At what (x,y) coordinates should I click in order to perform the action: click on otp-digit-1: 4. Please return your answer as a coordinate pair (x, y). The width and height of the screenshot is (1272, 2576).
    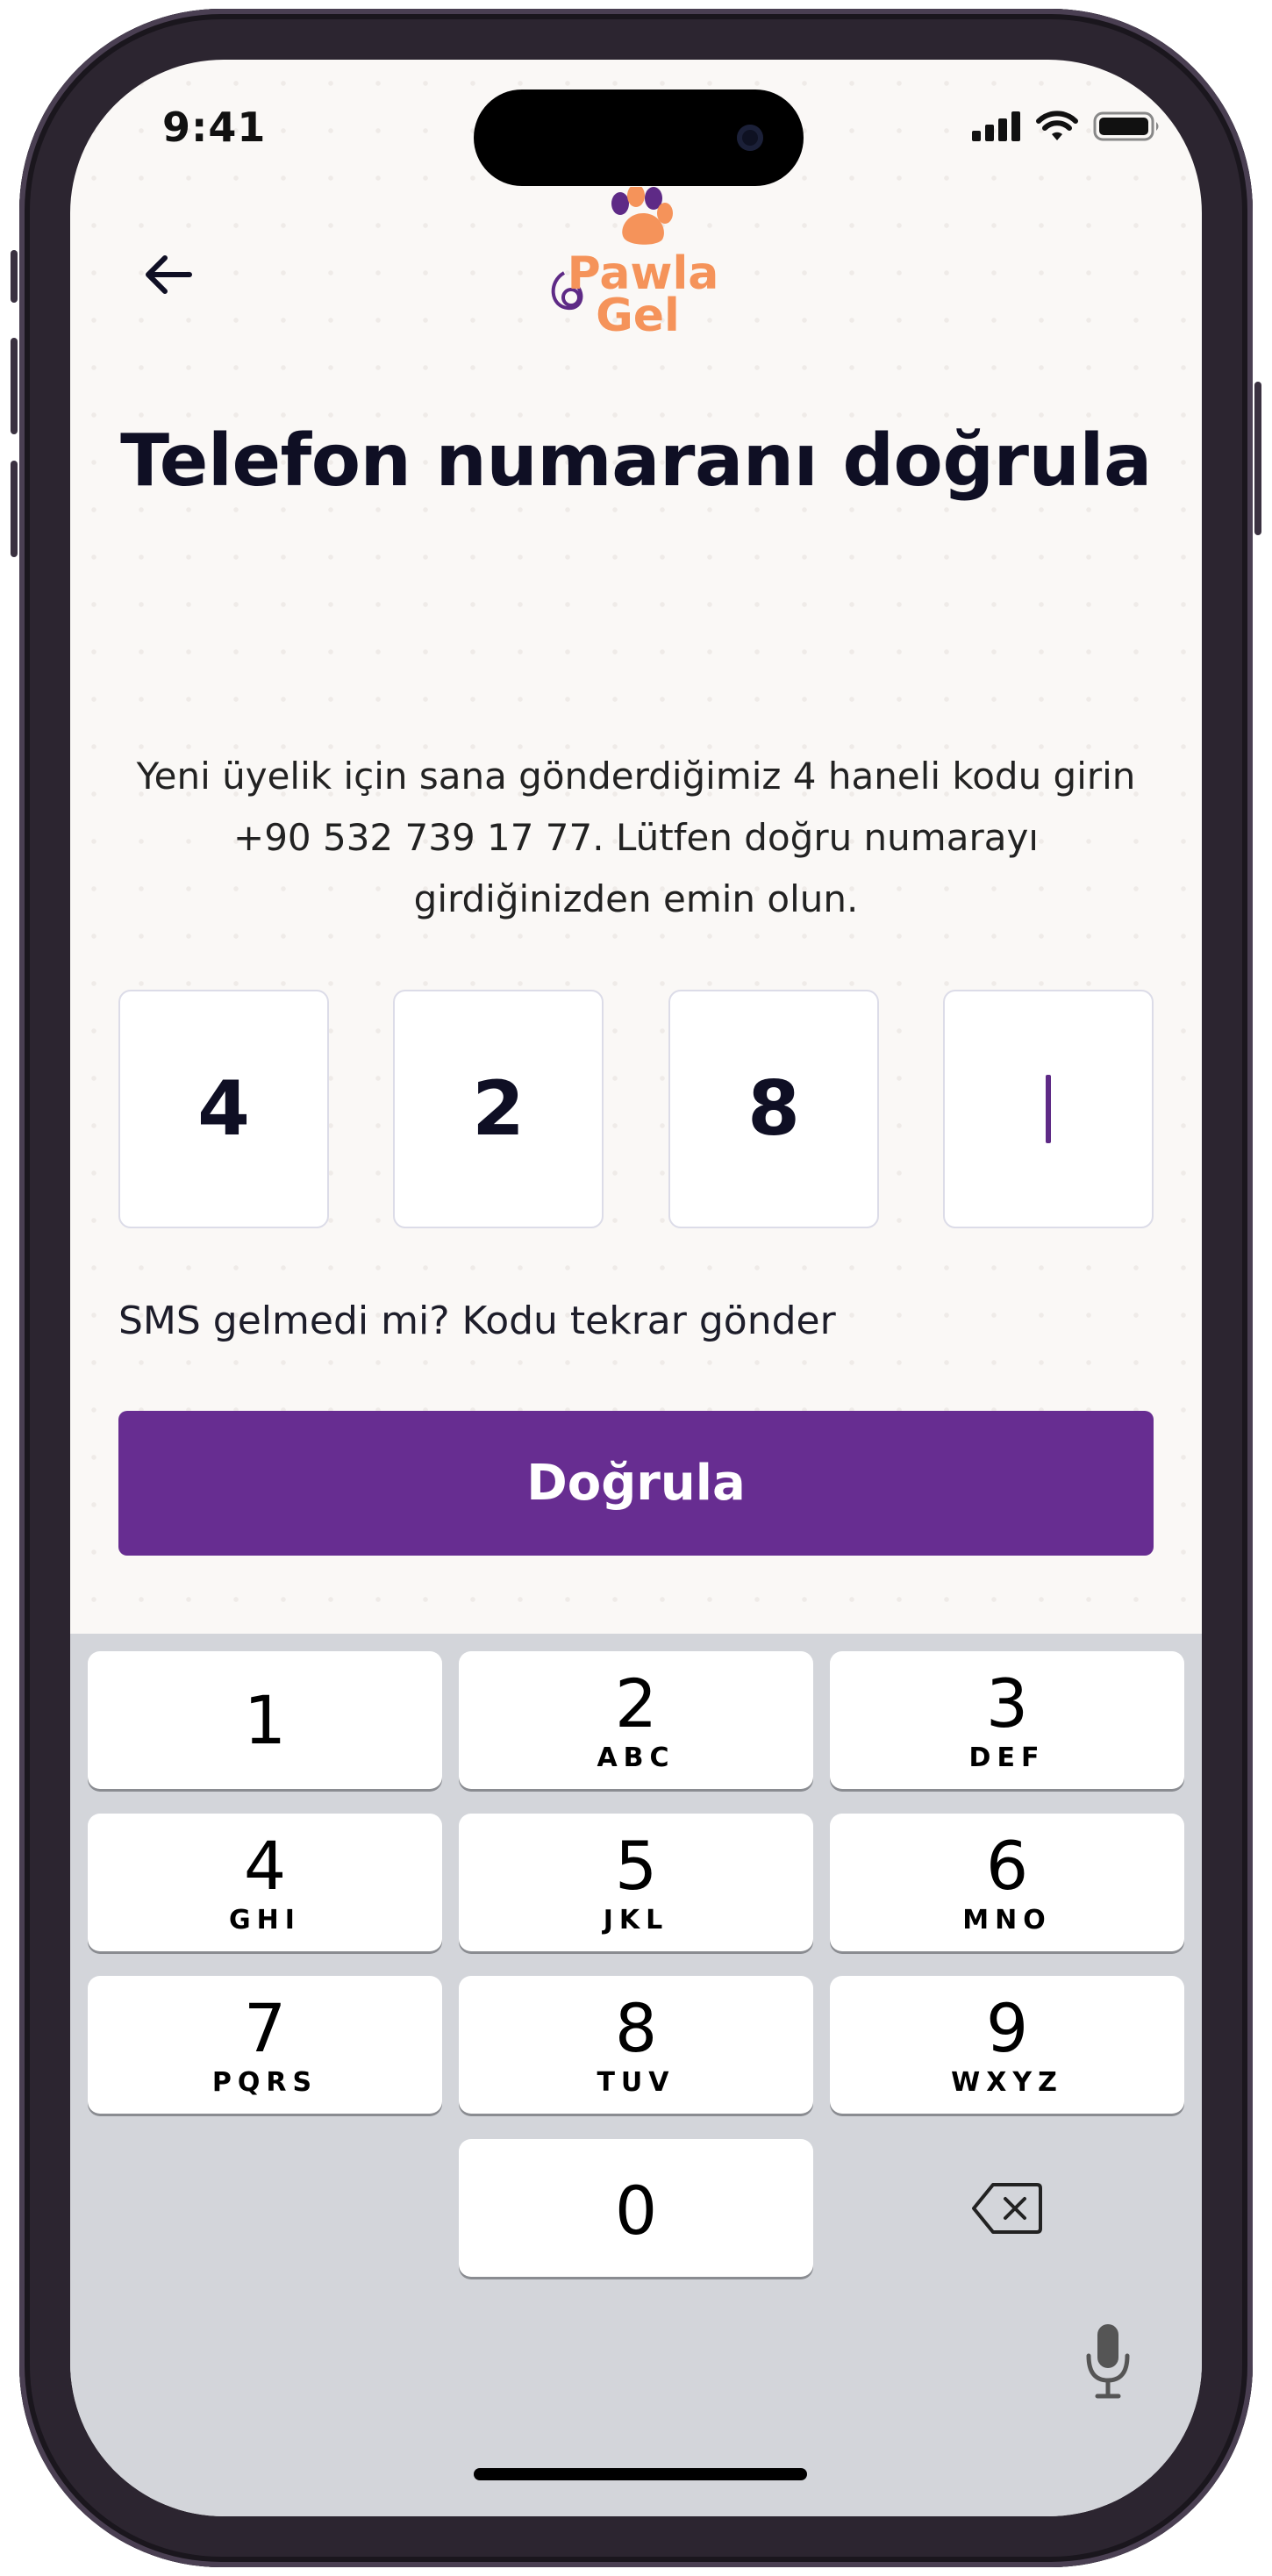
    Looking at the image, I should click on (223, 1109).